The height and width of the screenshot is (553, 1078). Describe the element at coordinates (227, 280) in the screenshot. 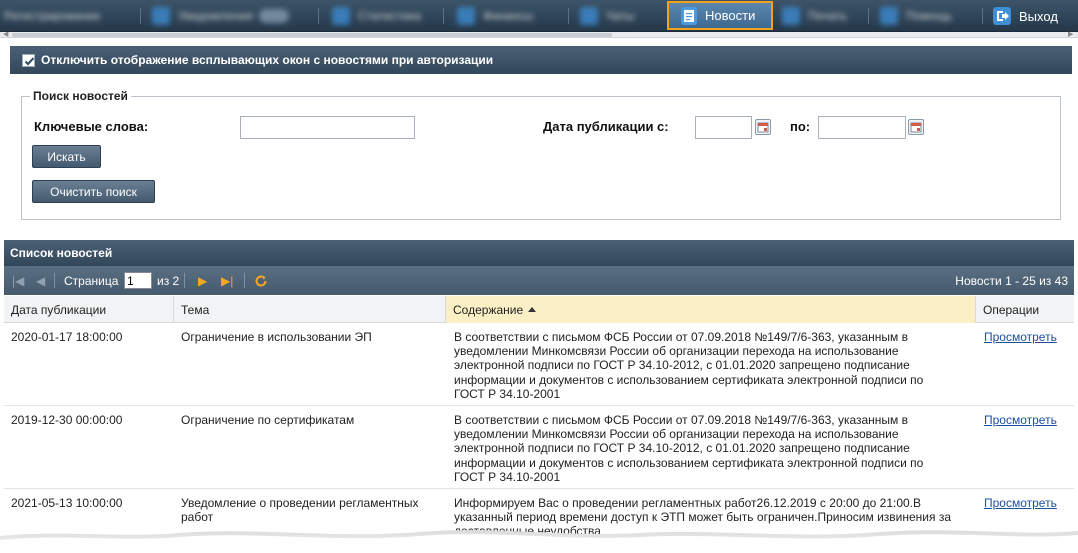

I see `last-page-icon: ▶|` at that location.